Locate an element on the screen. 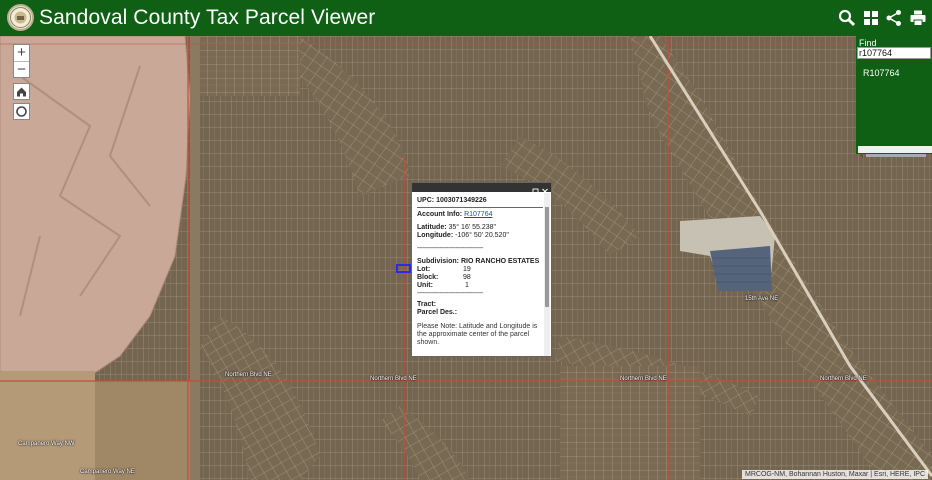 The height and width of the screenshot is (480, 932). home-icon is located at coordinates (21, 92).